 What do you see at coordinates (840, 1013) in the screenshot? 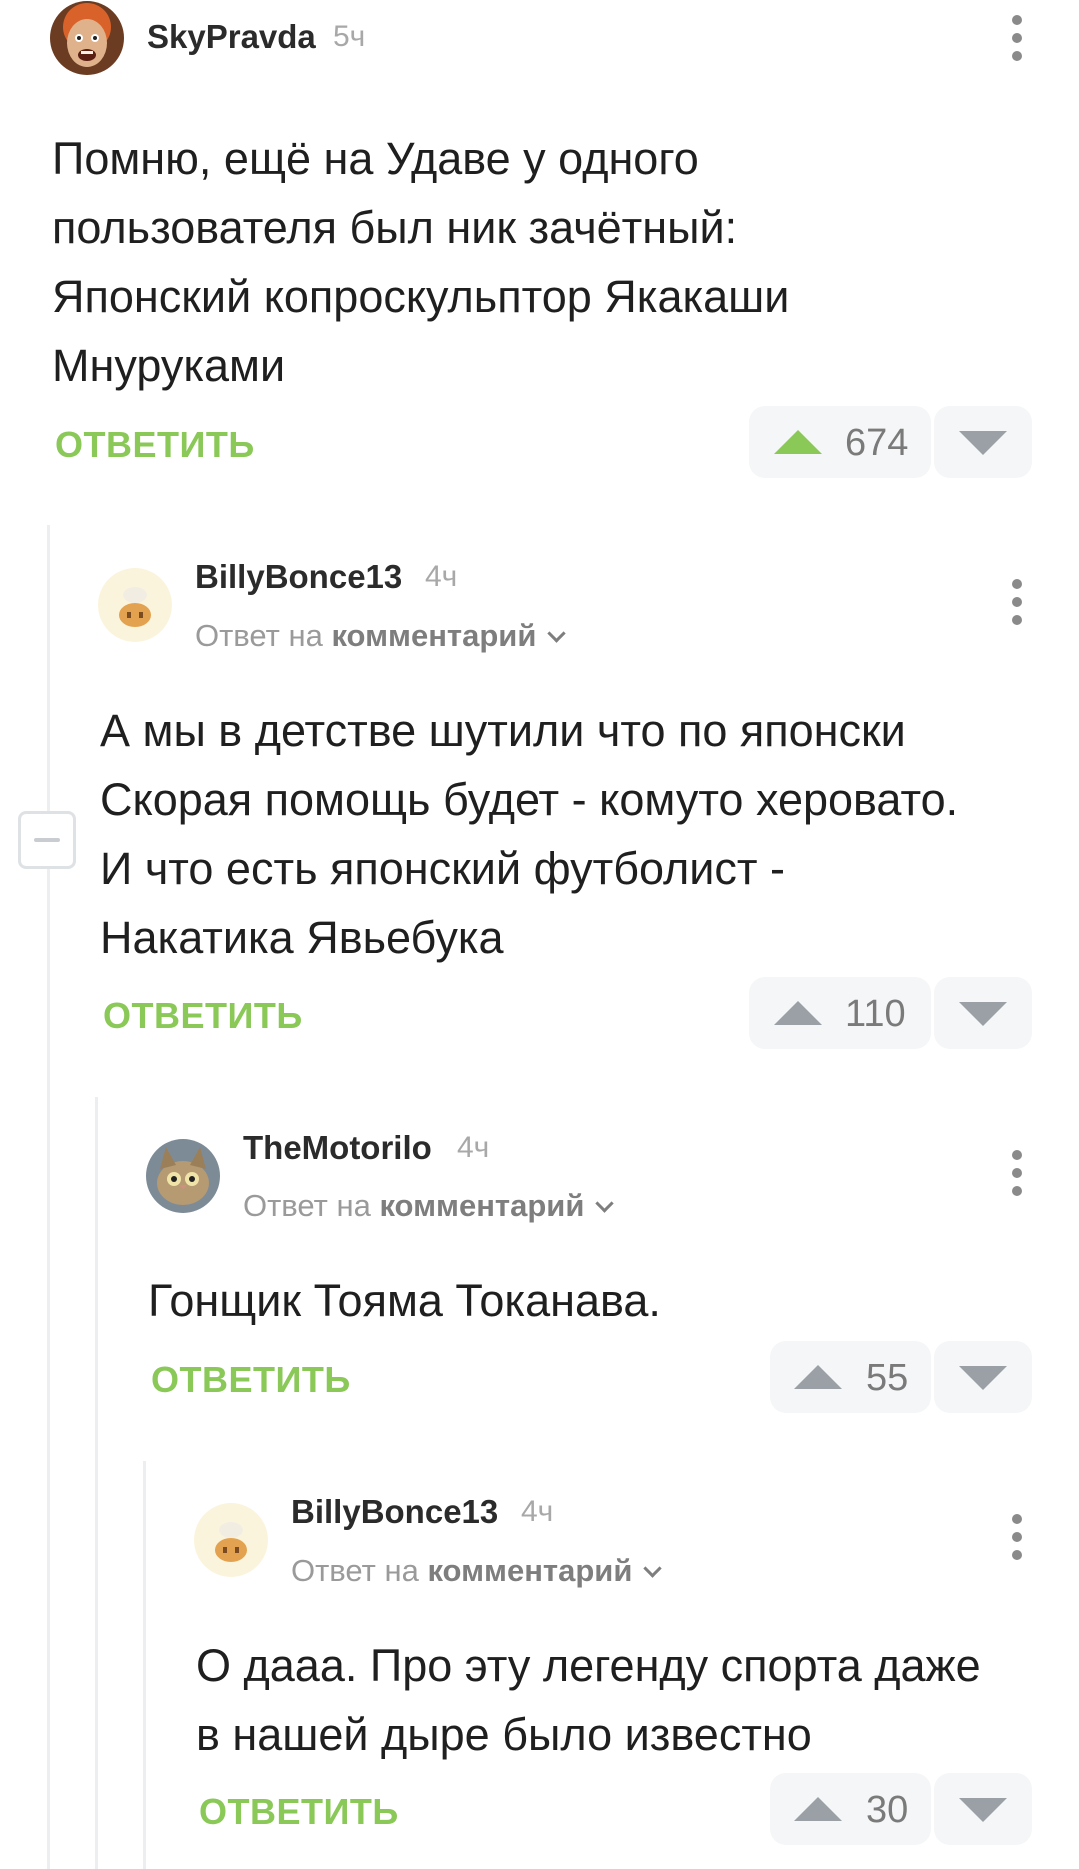
I see `upvote-box: 110` at bounding box center [840, 1013].